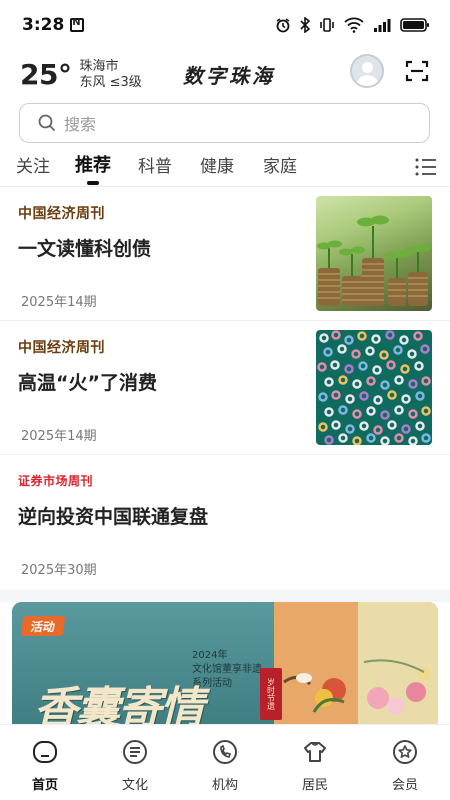 This screenshot has height=800, width=450. What do you see at coordinates (404, 785) in the screenshot?
I see `nav-label: 会员` at bounding box center [404, 785].